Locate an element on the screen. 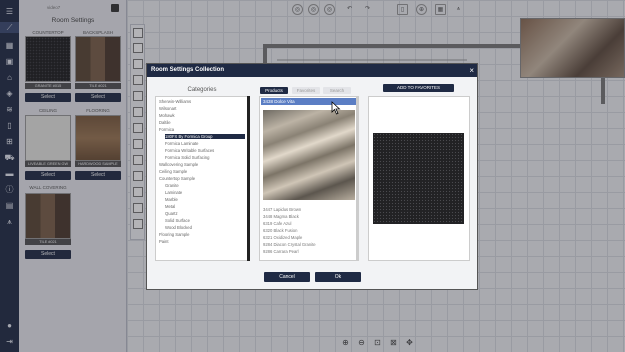 Image resolution: width=625 pixels, height=352 pixels. category-item: Formica is located at coordinates (166, 129).